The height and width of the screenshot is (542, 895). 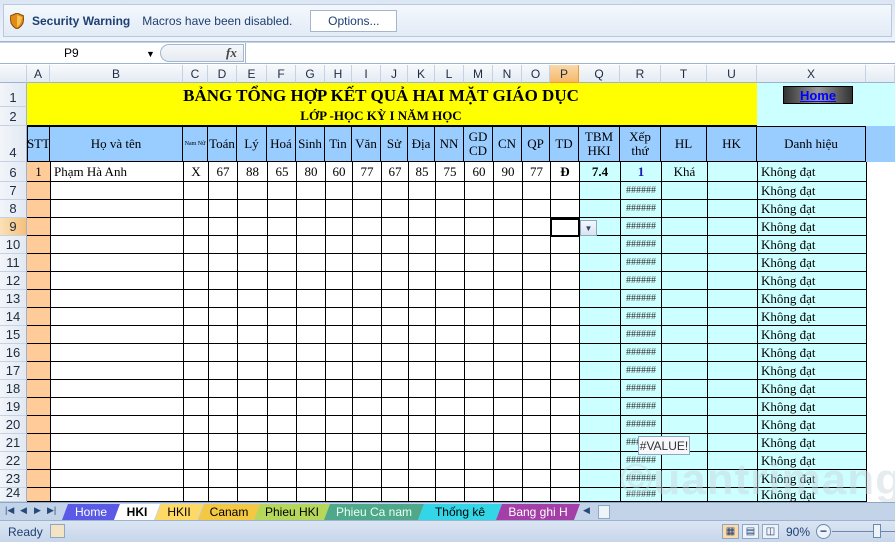 I want to click on grid-cell: 67, so click(x=222, y=172).